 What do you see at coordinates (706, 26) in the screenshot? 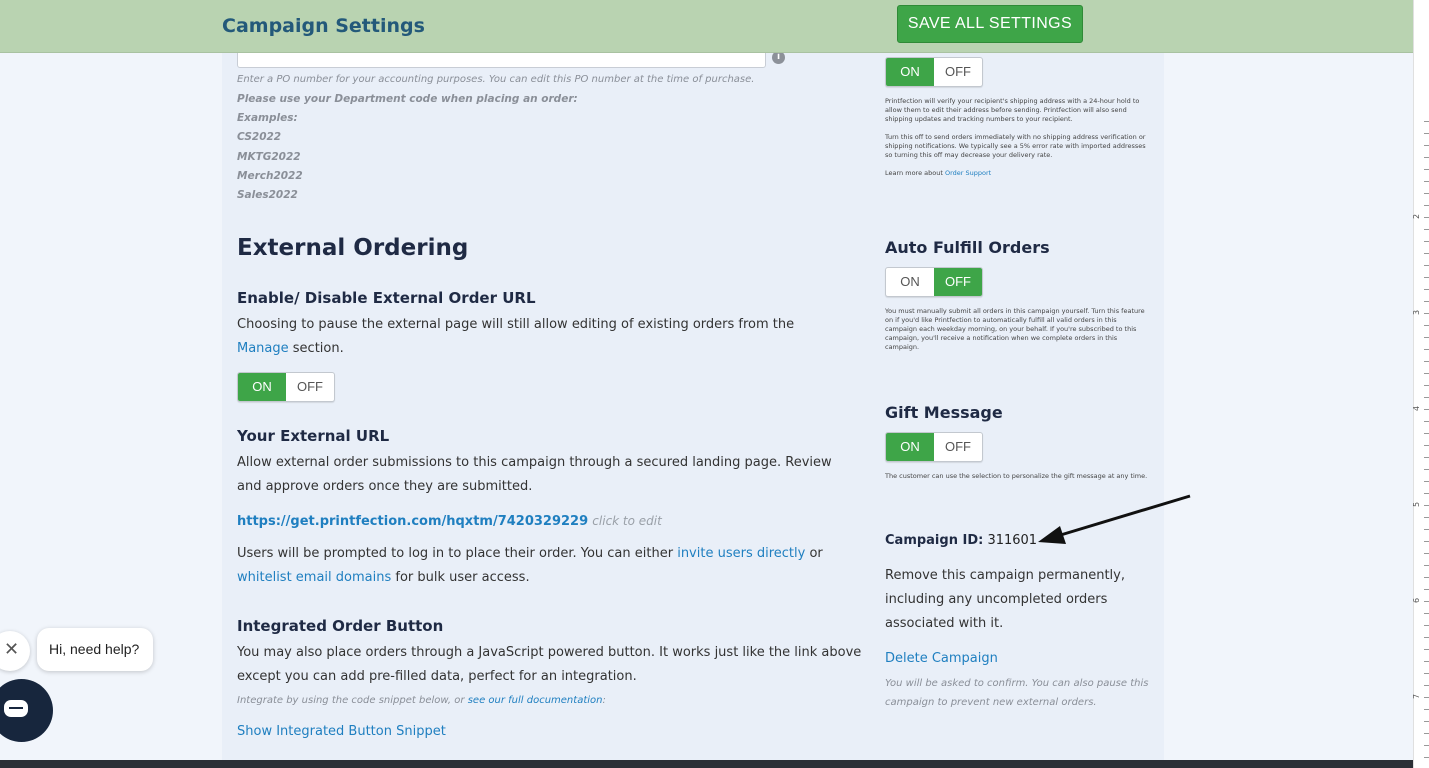
I see `header-bar: Campaign Settings SAVE ALL SETTINGS` at bounding box center [706, 26].